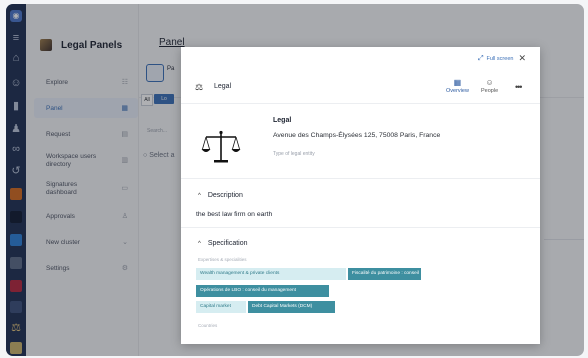 The height and width of the screenshot is (358, 588). What do you see at coordinates (457, 82) in the screenshot?
I see `building-icon: ▦` at bounding box center [457, 82].